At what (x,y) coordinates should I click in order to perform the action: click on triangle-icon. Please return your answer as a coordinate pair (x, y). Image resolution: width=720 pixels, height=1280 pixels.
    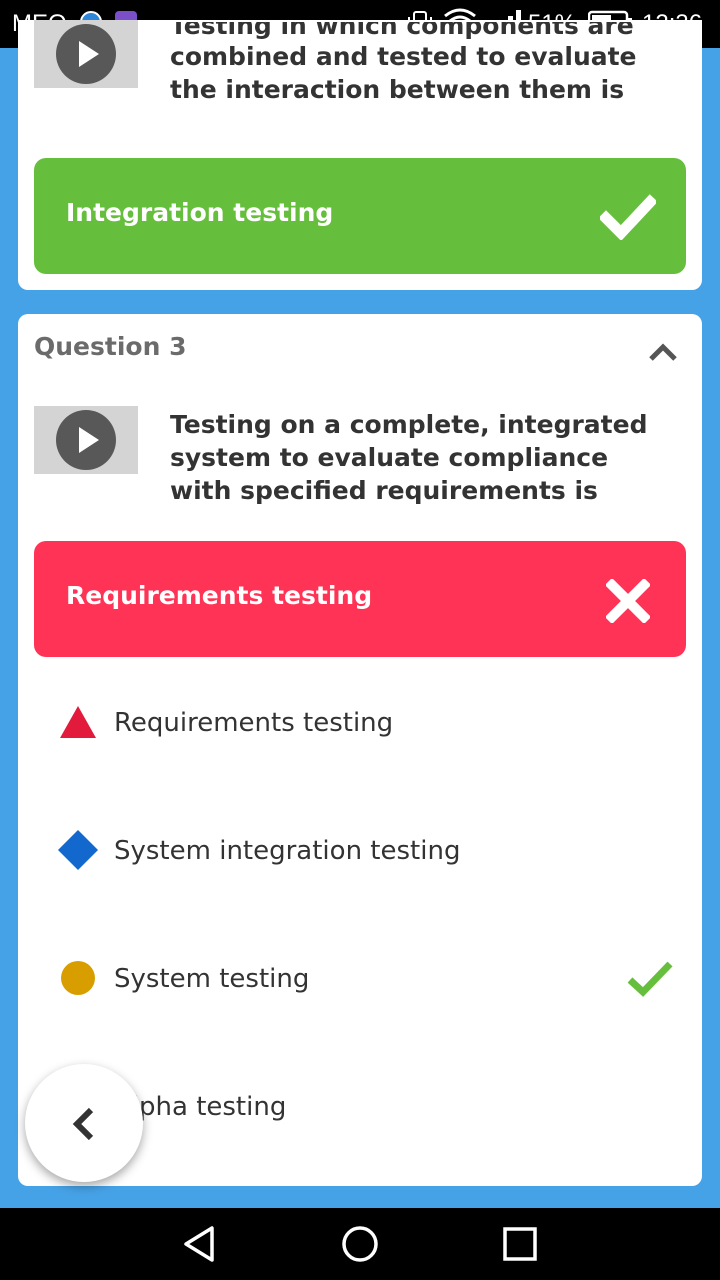
    Looking at the image, I should click on (78, 722).